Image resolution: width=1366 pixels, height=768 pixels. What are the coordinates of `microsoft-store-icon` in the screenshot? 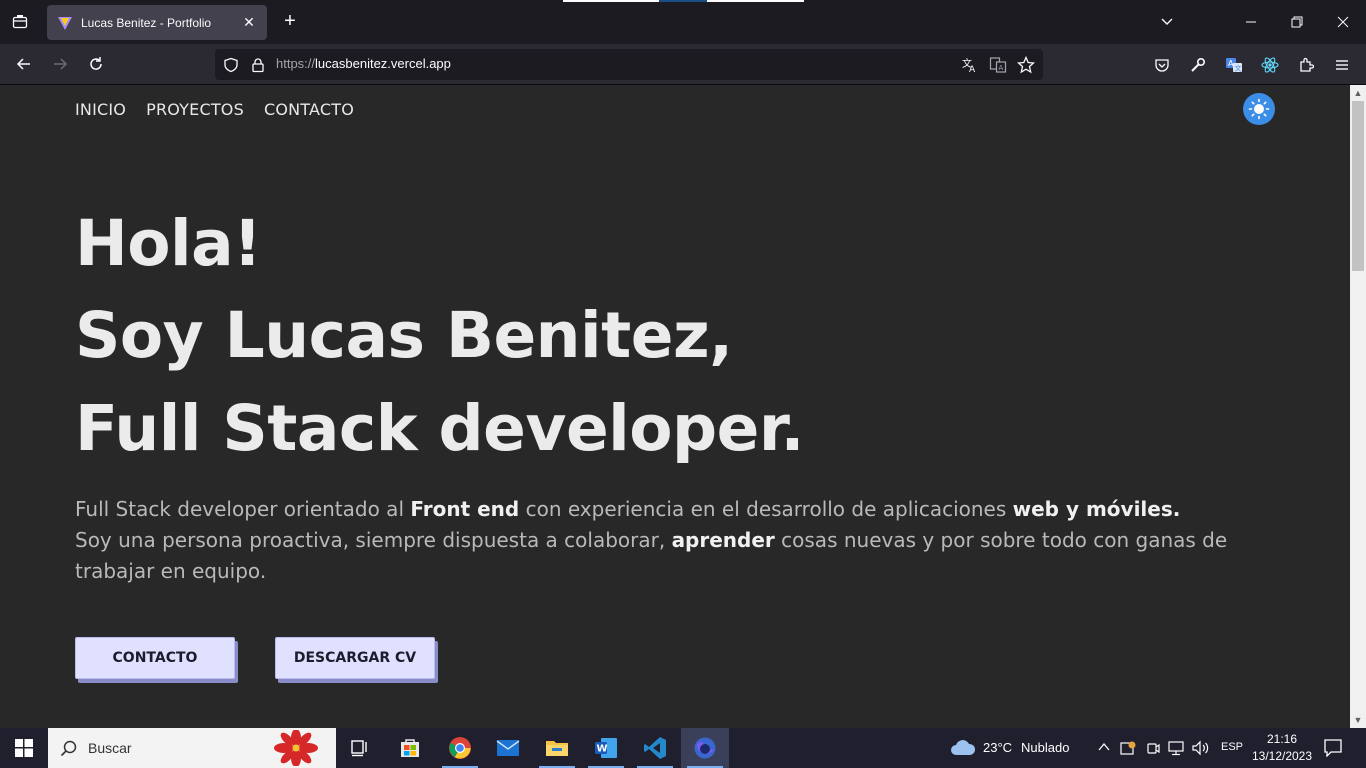 It's located at (410, 748).